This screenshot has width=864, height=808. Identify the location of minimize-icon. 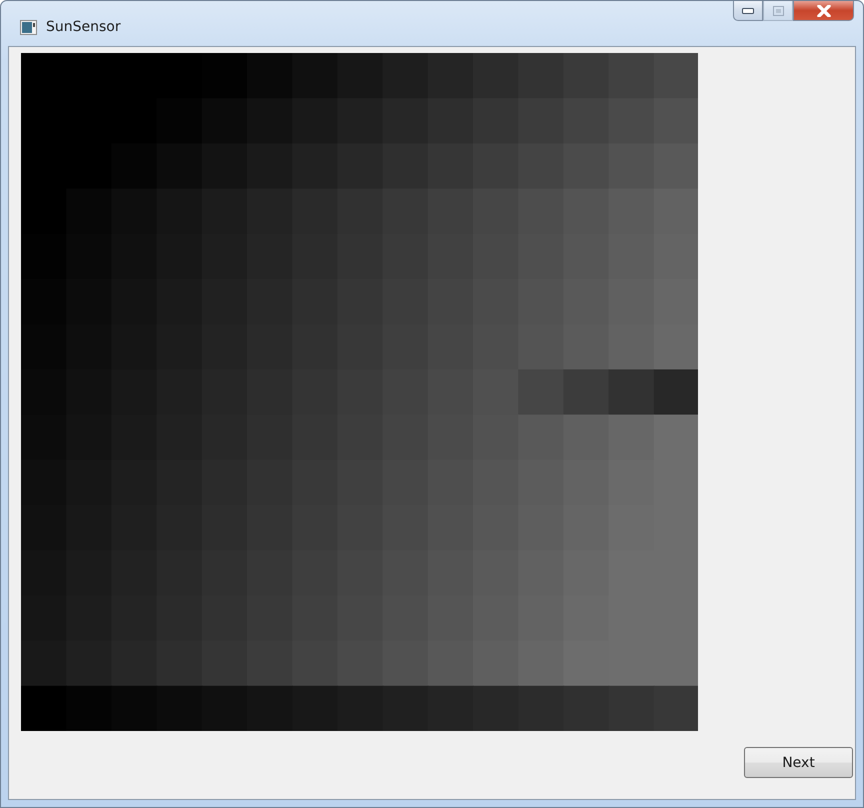
(748, 11).